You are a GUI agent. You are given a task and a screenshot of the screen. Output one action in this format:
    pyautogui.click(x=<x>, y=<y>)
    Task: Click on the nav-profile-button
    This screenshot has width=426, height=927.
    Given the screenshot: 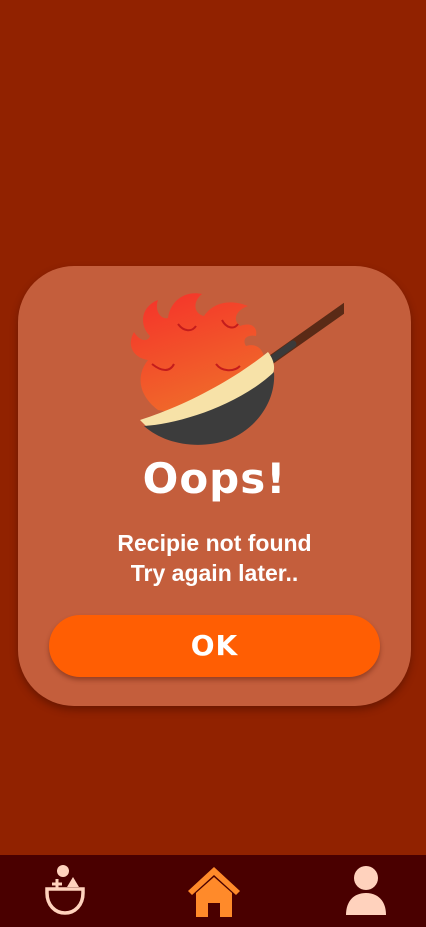 What is the action you would take?
    pyautogui.click(x=366, y=891)
    